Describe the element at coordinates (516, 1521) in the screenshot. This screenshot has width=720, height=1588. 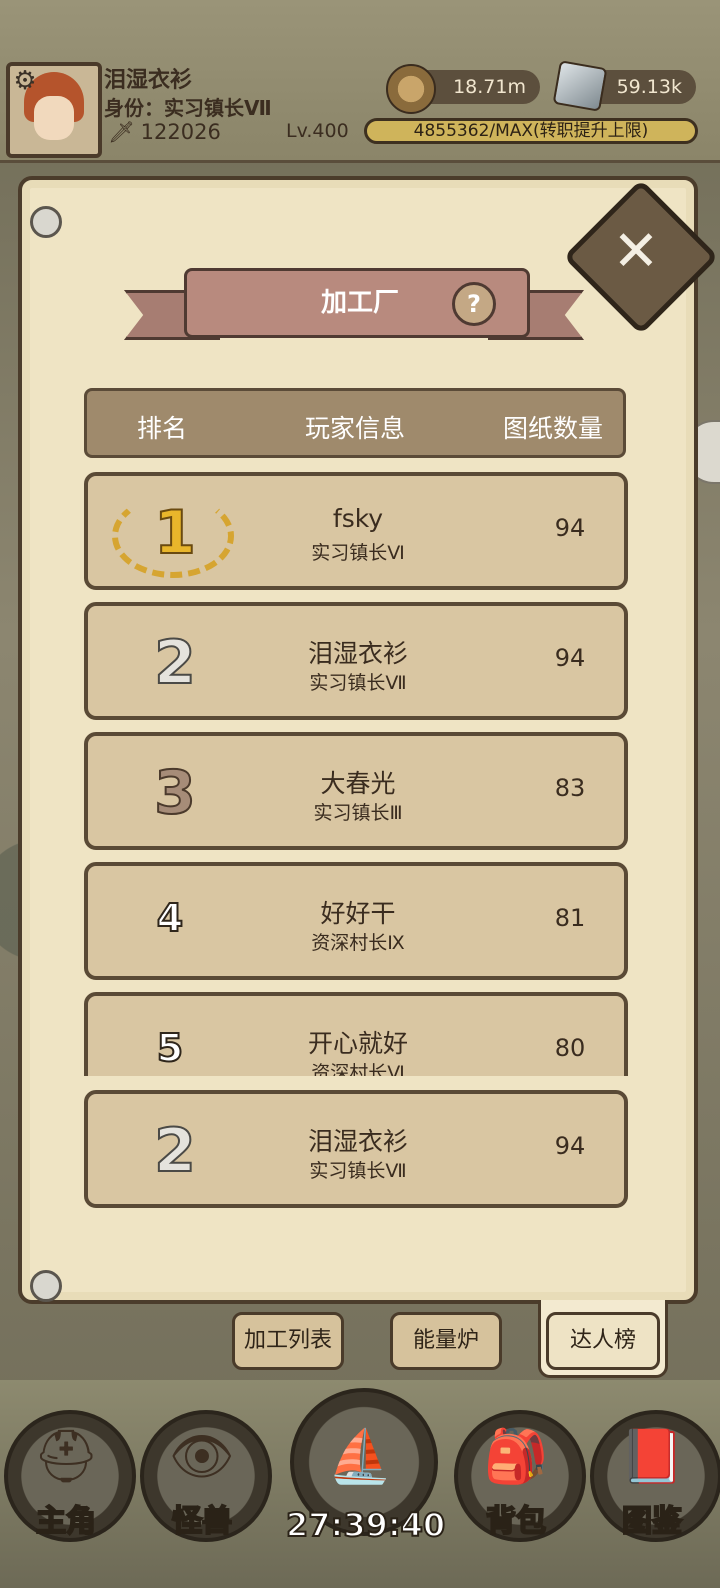
I see `nav-bag-label: 背包` at that location.